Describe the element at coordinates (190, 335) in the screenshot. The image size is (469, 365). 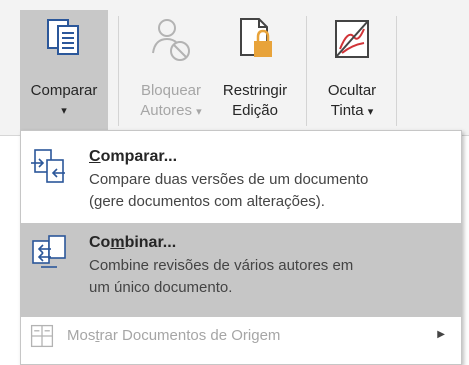
I see `show-source-rest: rar Documentos de Origem` at that location.